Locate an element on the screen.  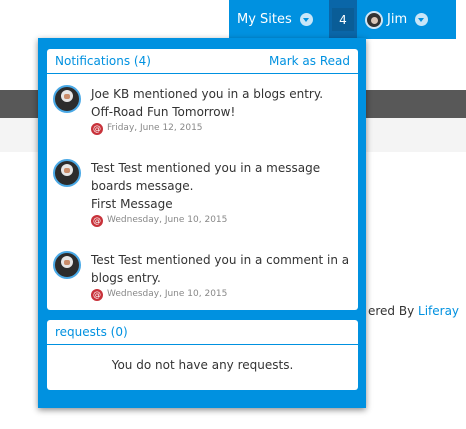
notification-count-badge: 4 is located at coordinates (343, 19).